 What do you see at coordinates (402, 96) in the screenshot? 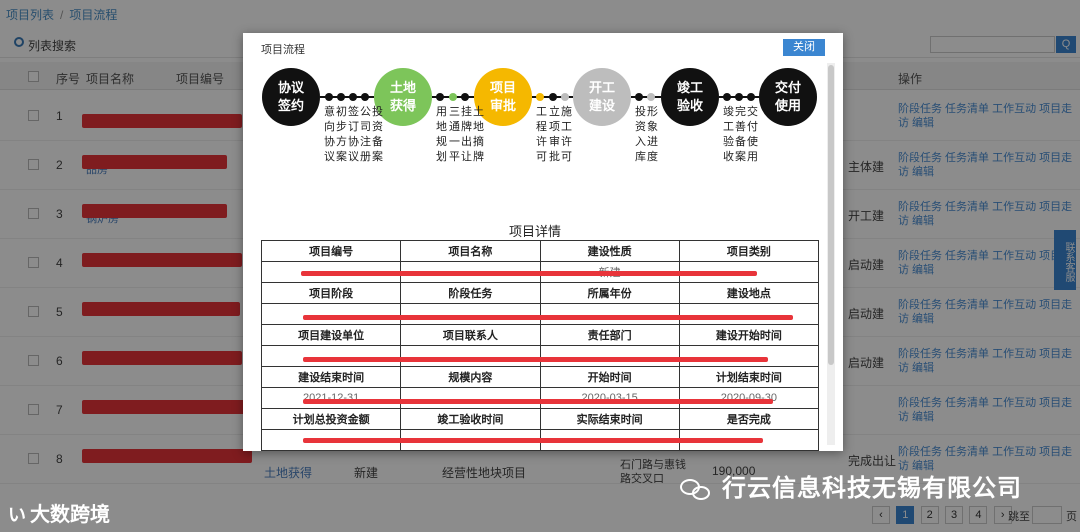
I see `stage-label: 土地获得` at bounding box center [402, 96].